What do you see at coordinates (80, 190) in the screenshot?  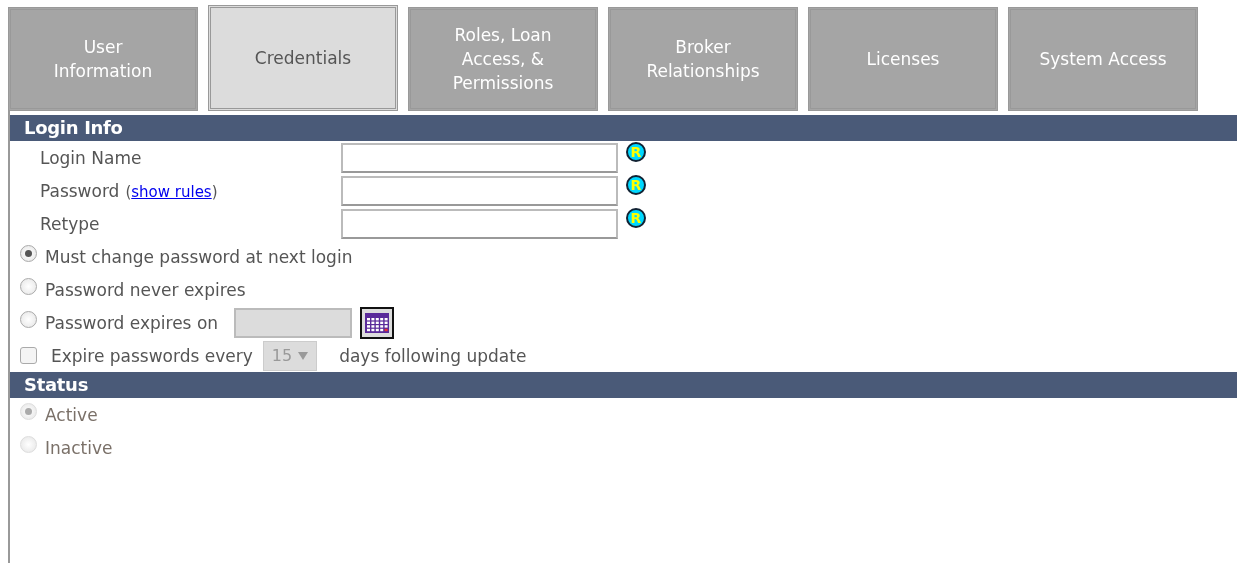 I see `field-label: Password` at bounding box center [80, 190].